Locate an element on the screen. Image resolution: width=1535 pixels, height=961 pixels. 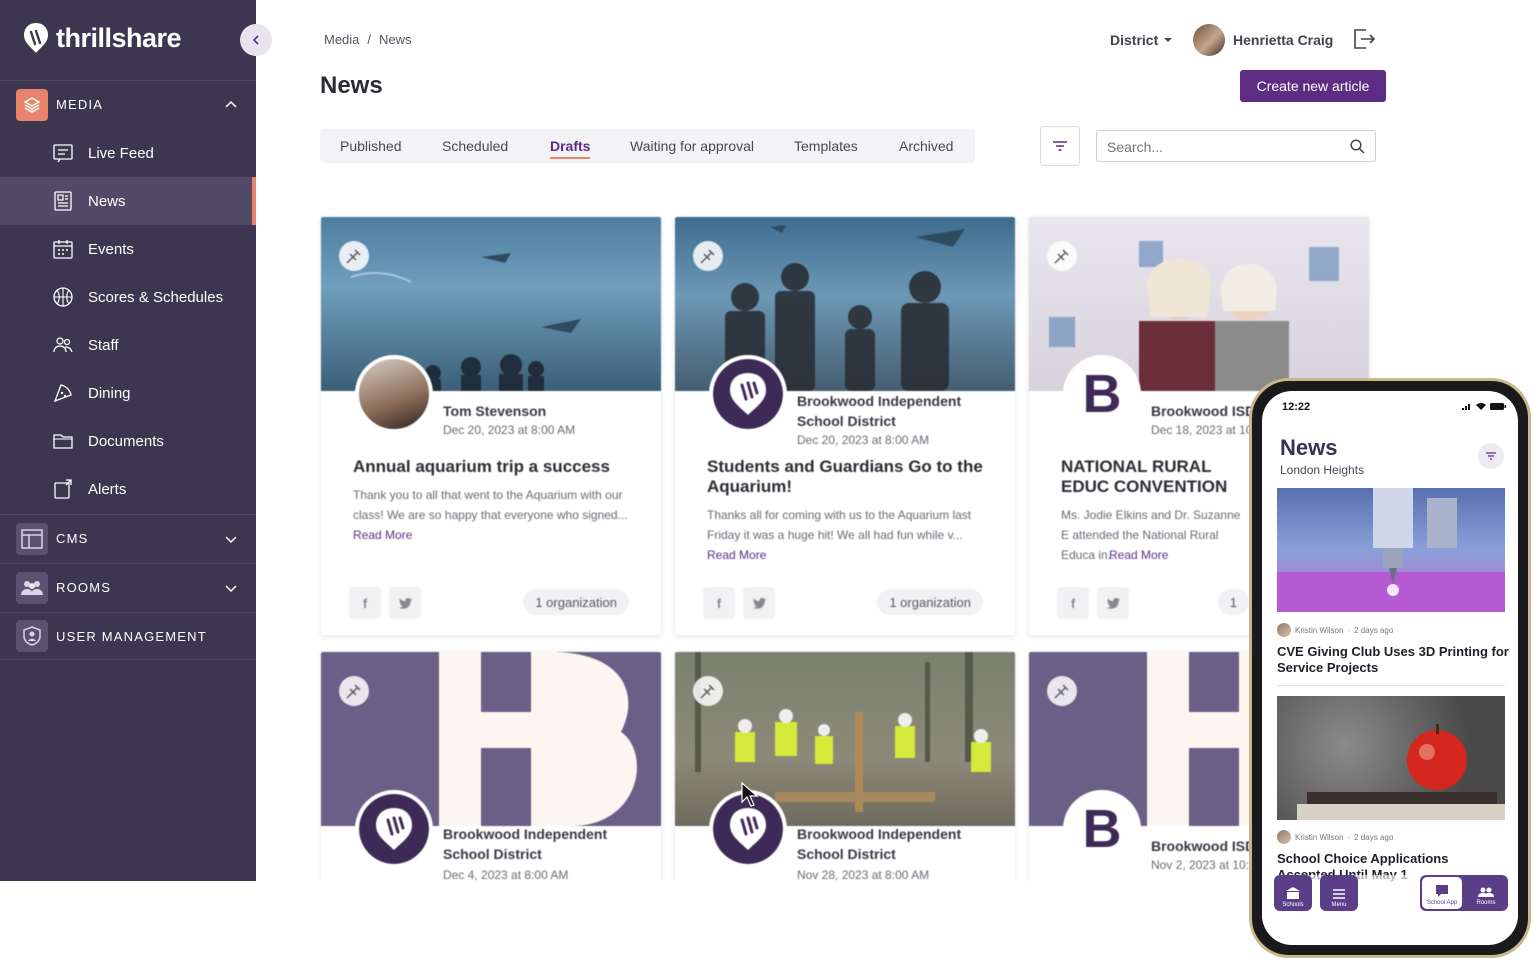
chevron-left-icon is located at coordinates (255, 40).